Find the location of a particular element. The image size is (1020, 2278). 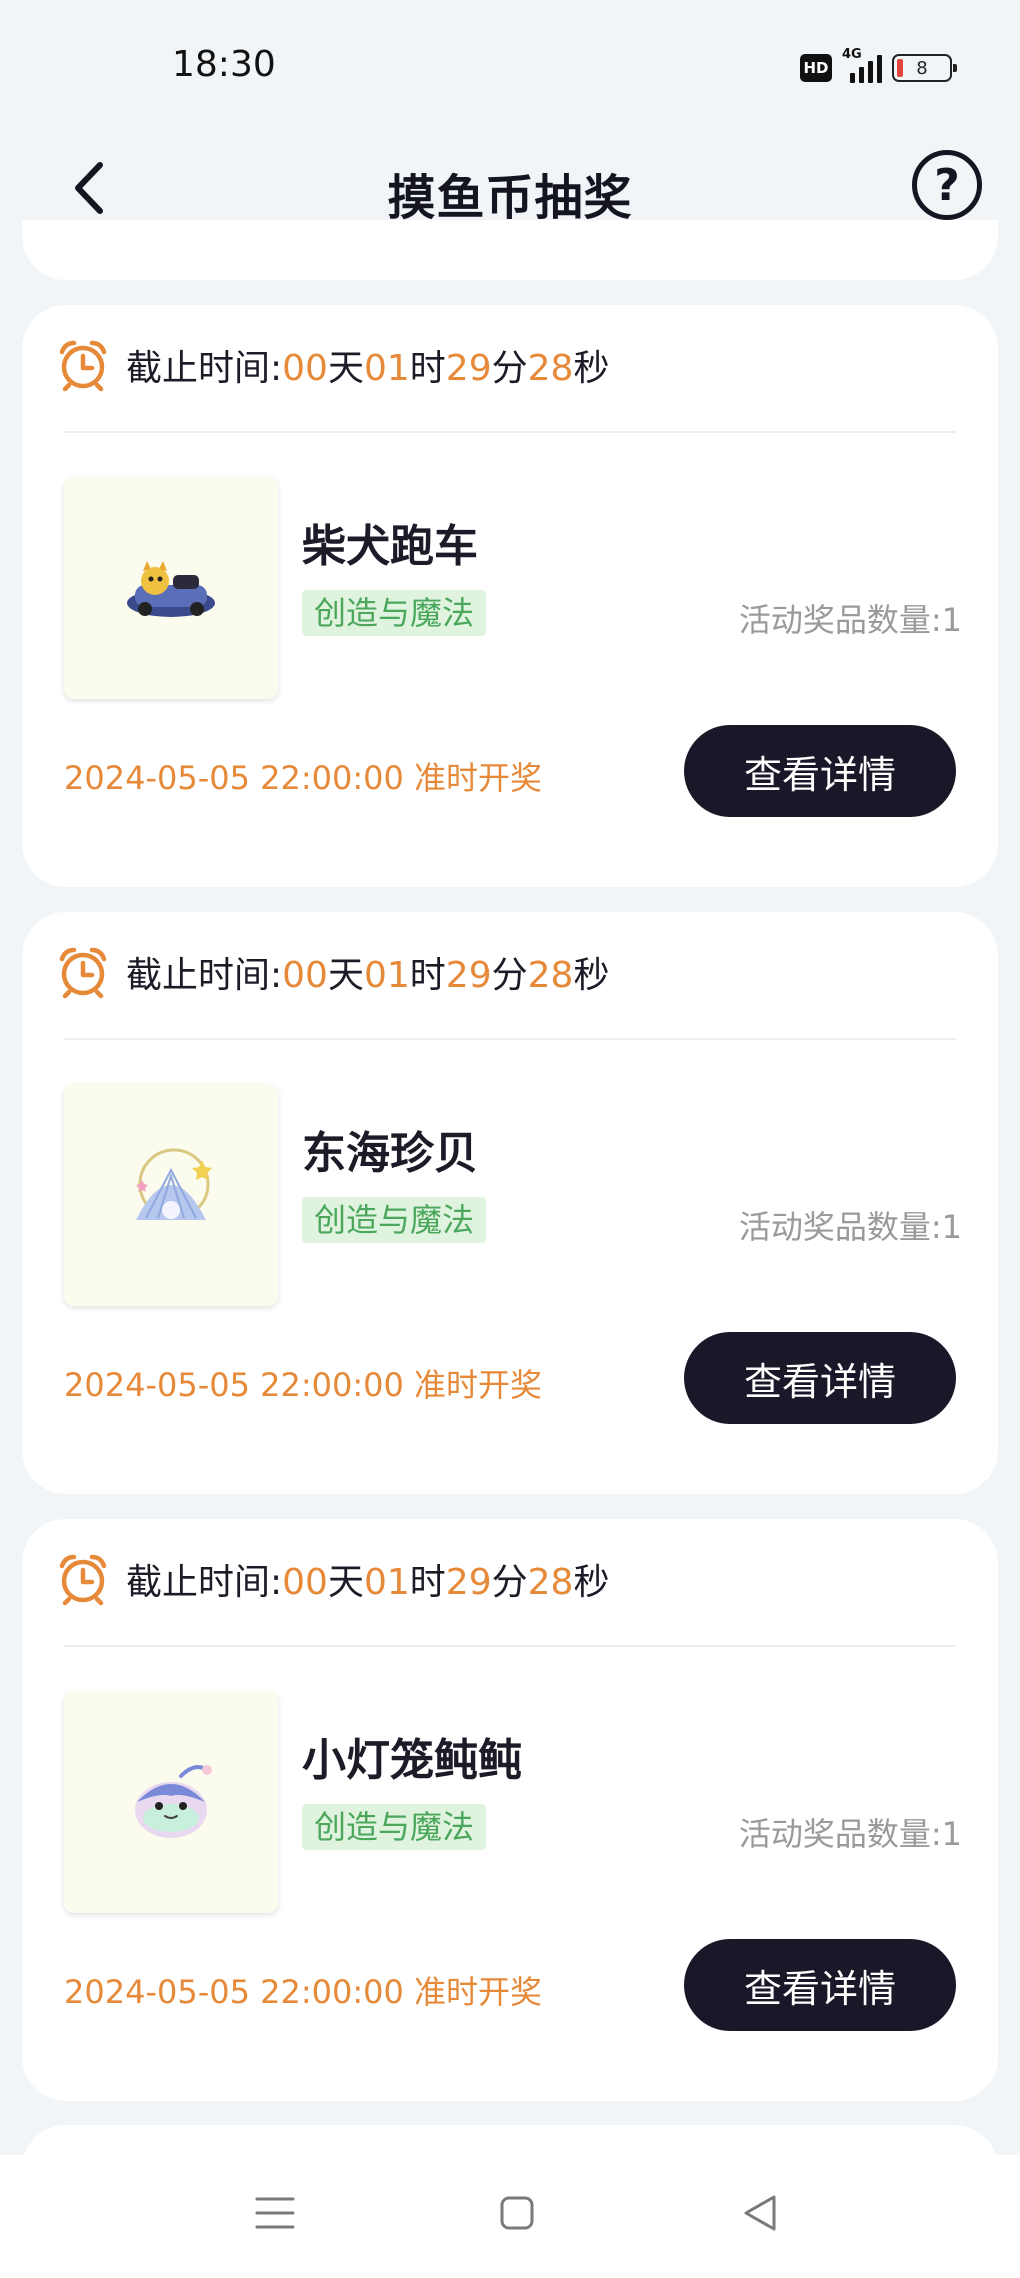

prize-name: 东海珍贝 is located at coordinates (390, 1153).